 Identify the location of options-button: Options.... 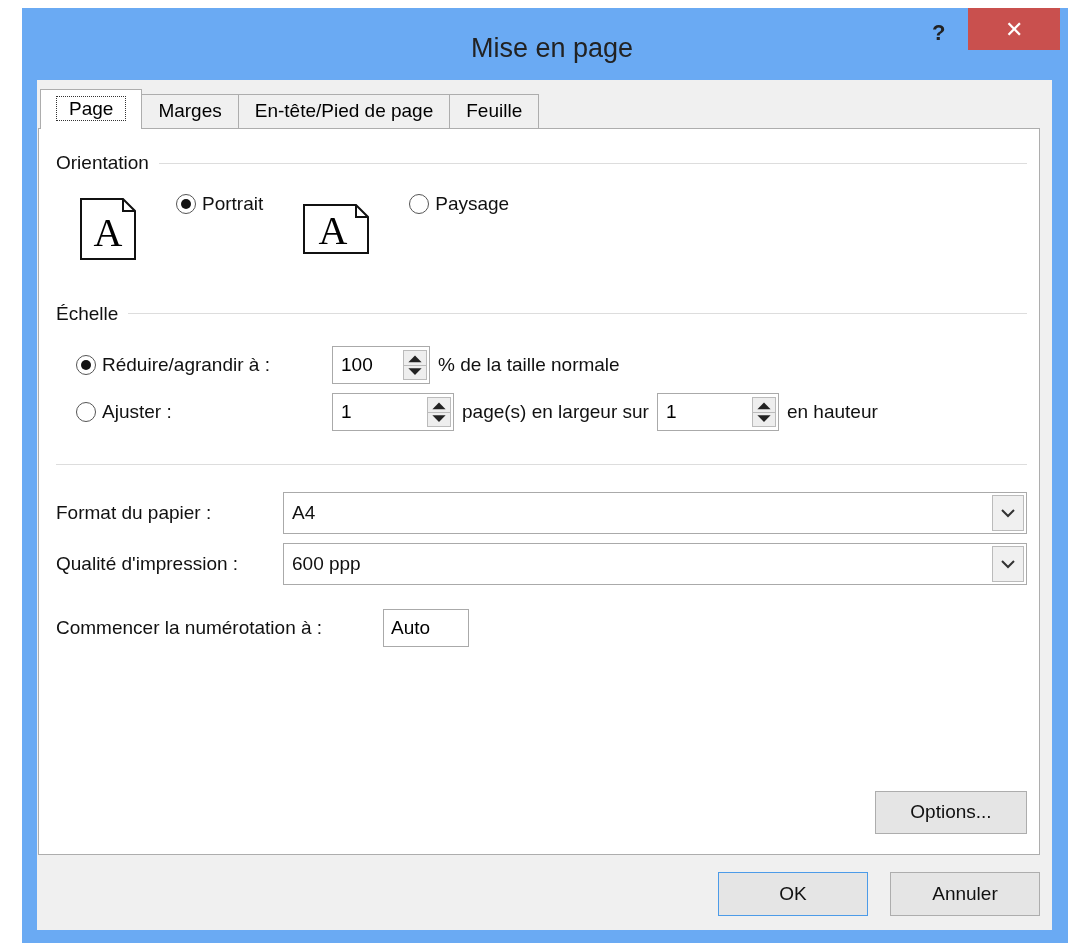
(951, 812).